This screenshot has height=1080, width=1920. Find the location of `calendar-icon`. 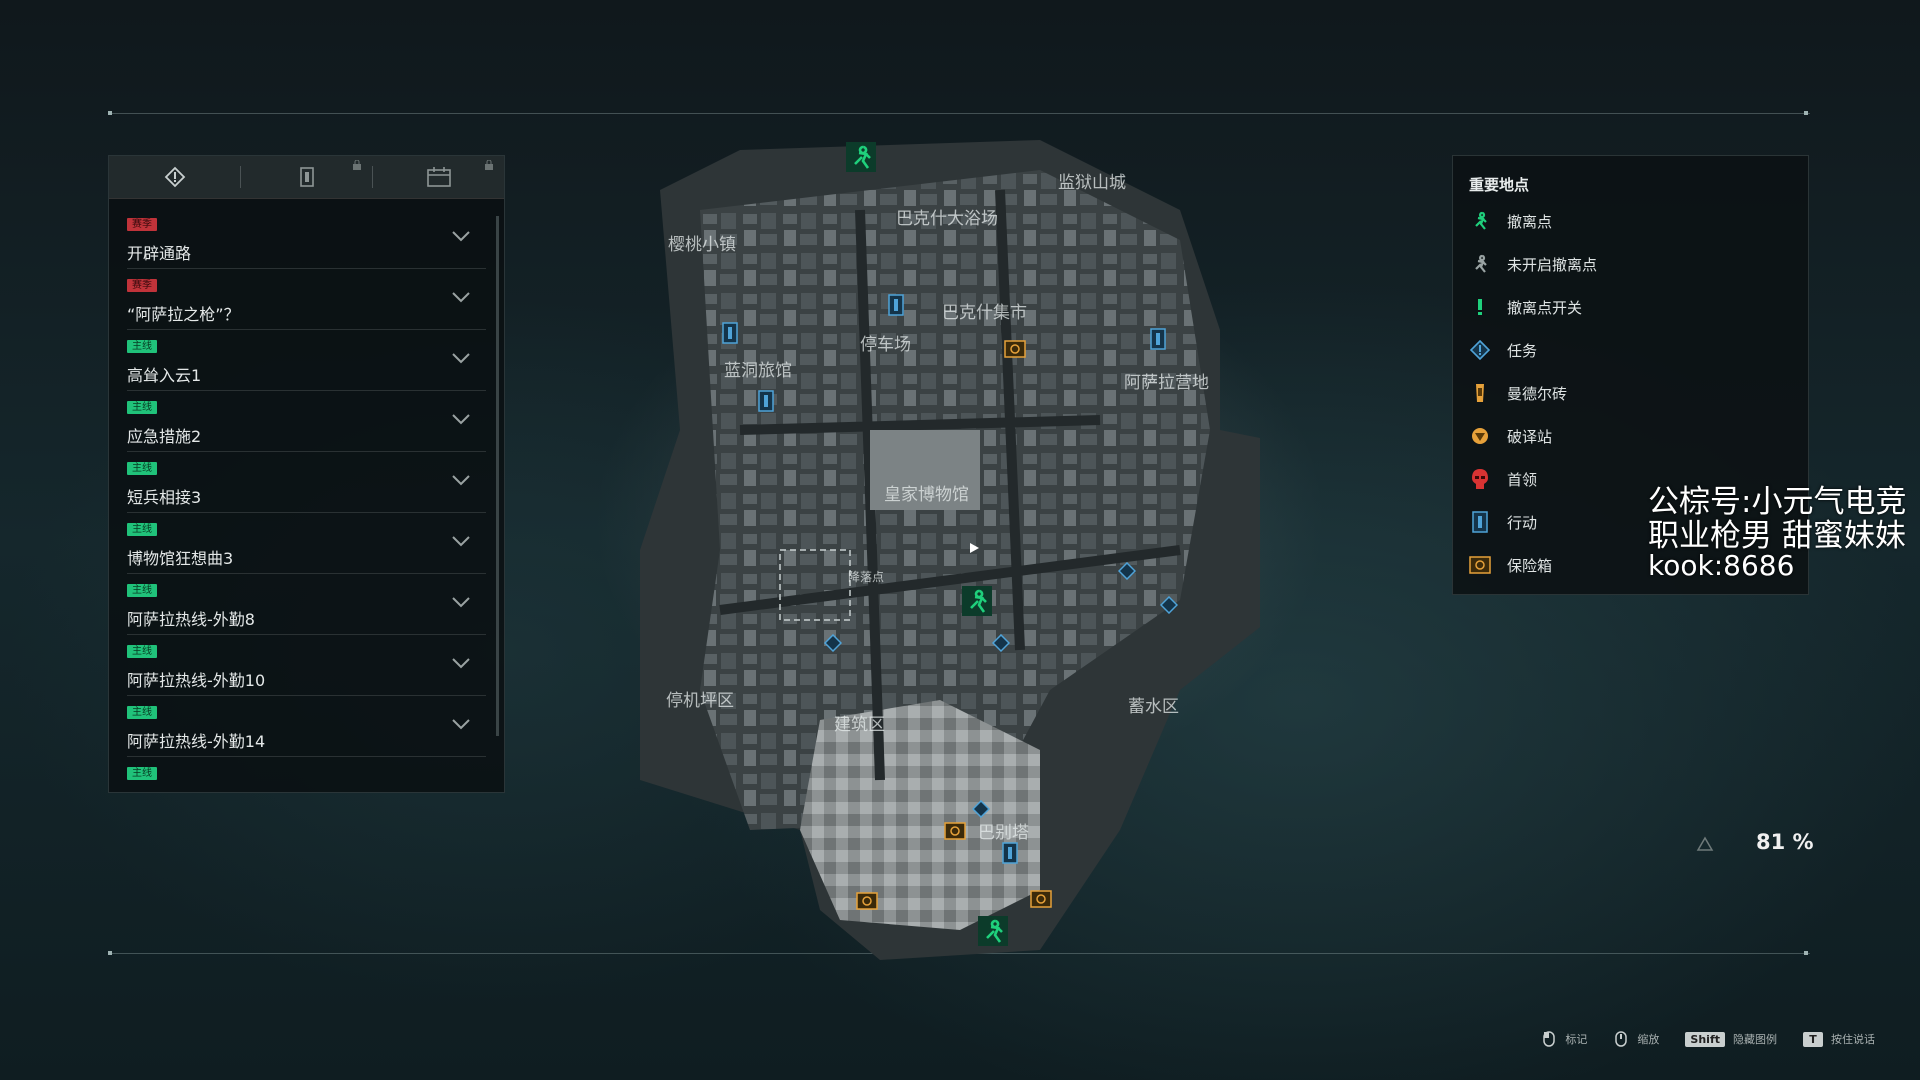

calendar-icon is located at coordinates (438, 177).